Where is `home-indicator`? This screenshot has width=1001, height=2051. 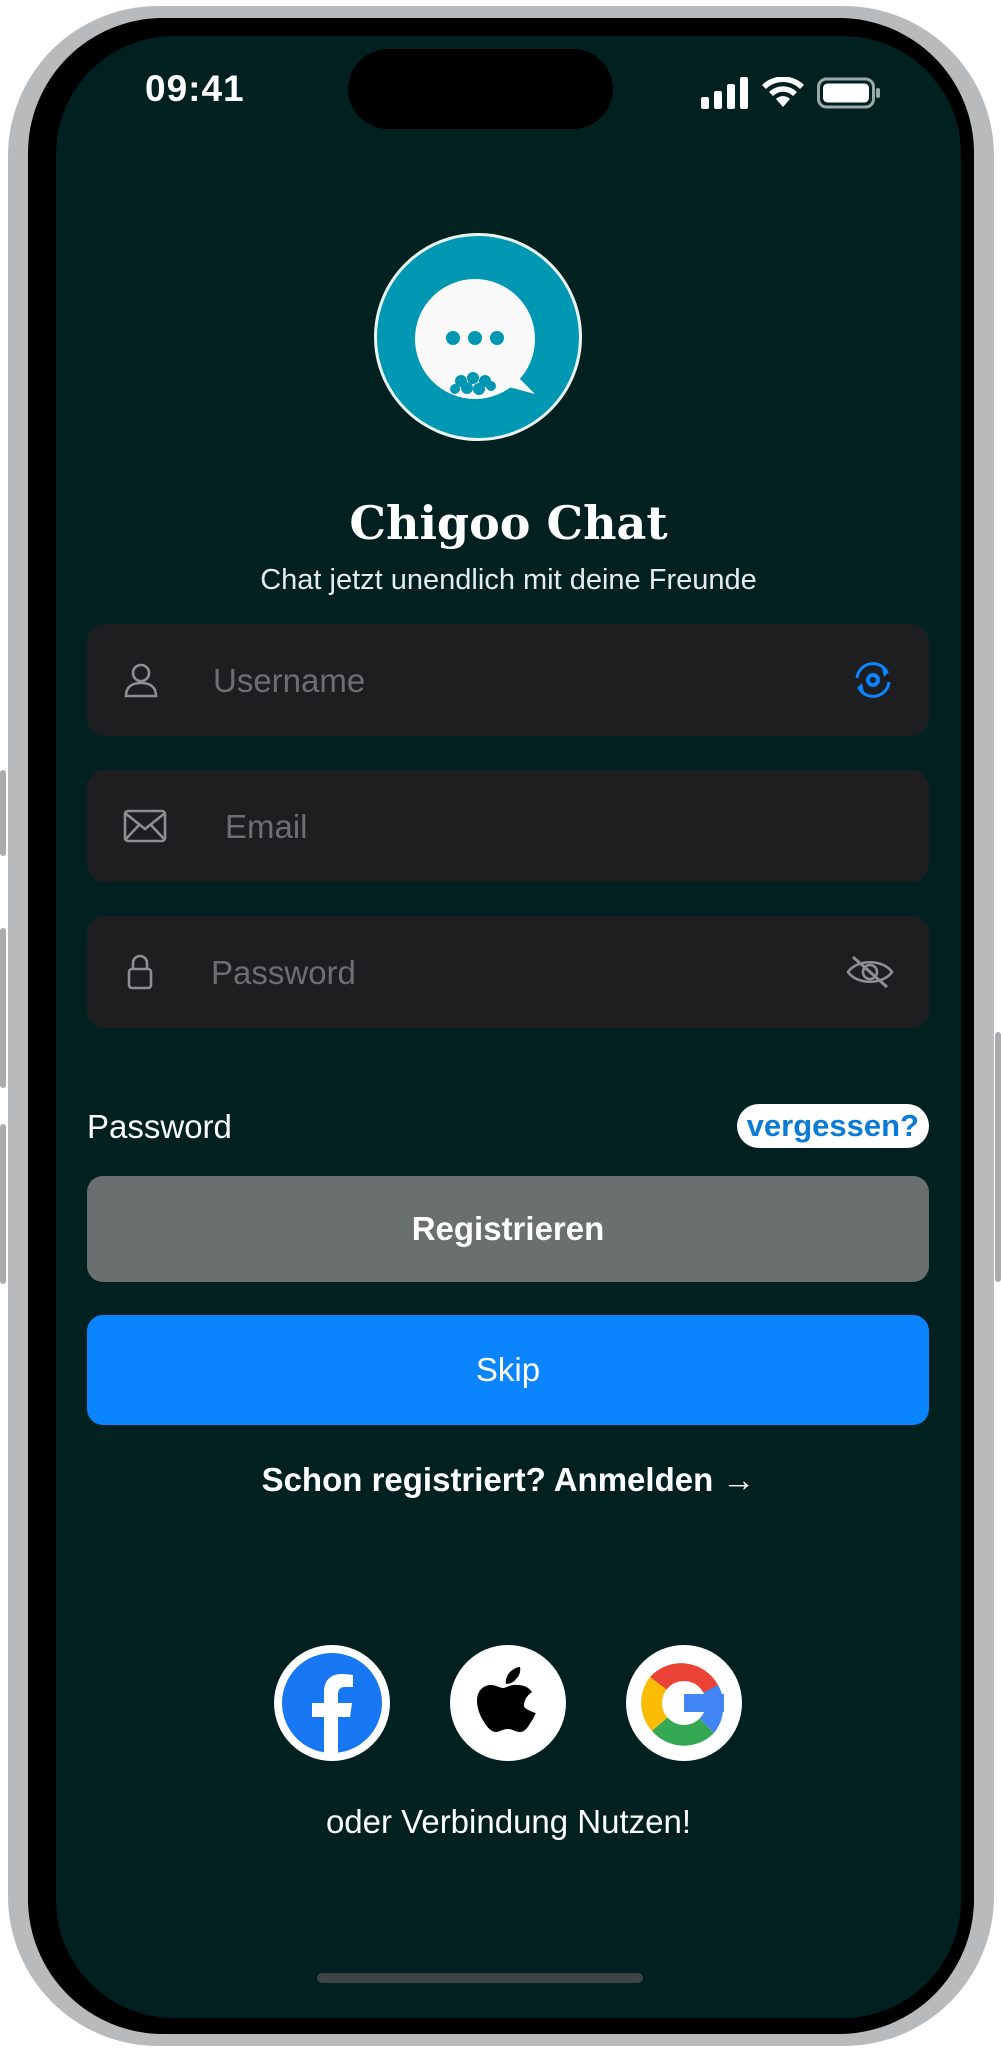
home-indicator is located at coordinates (480, 1978).